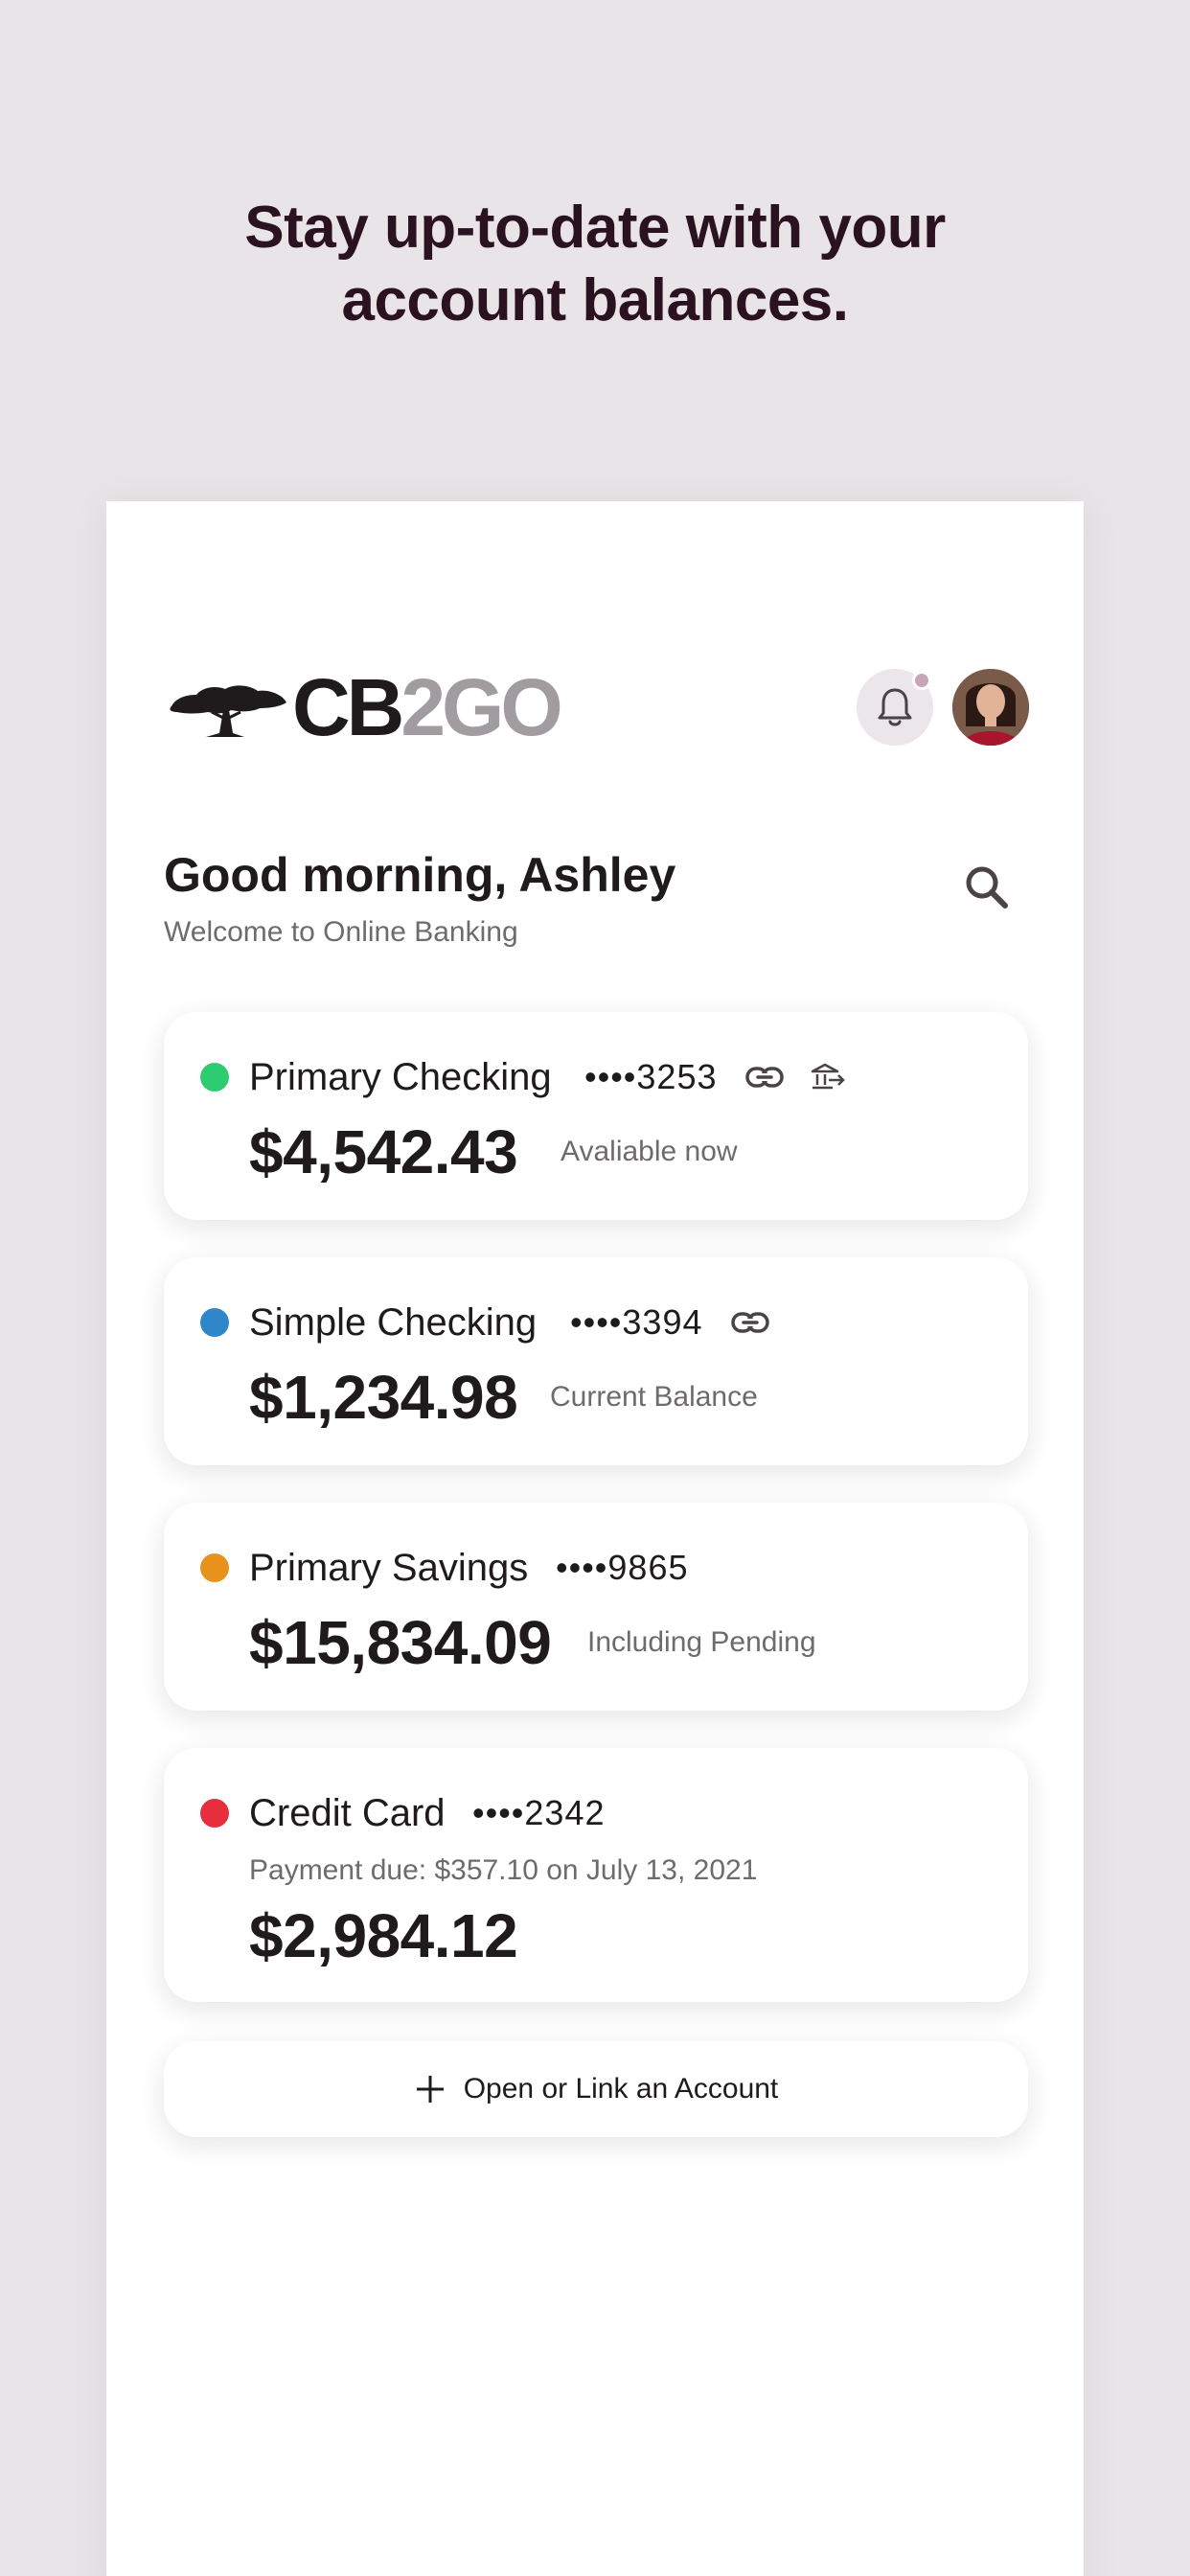 The height and width of the screenshot is (2576, 1190). Describe the element at coordinates (348, 707) in the screenshot. I see `logo-wordmark-primary: CB` at that location.